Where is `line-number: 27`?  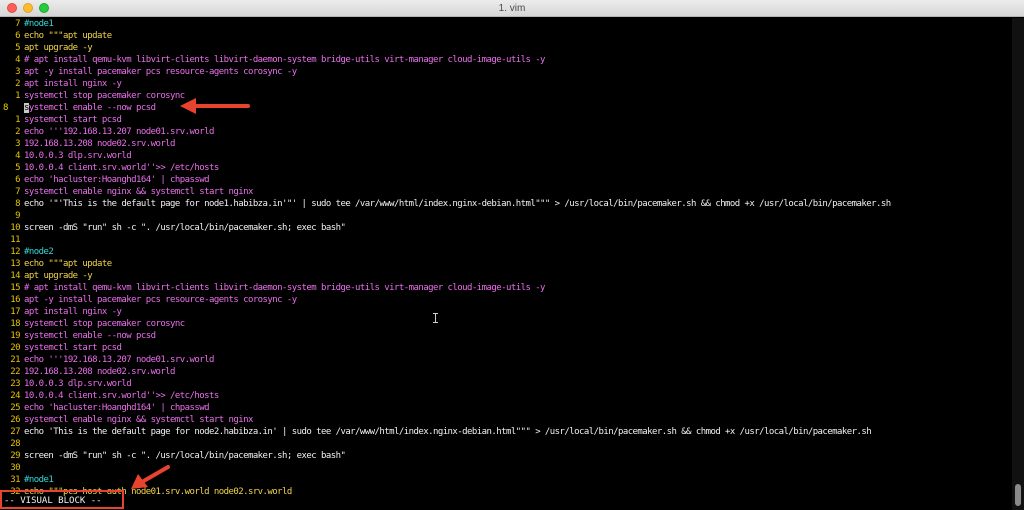
line-number: 27 is located at coordinates (15, 432).